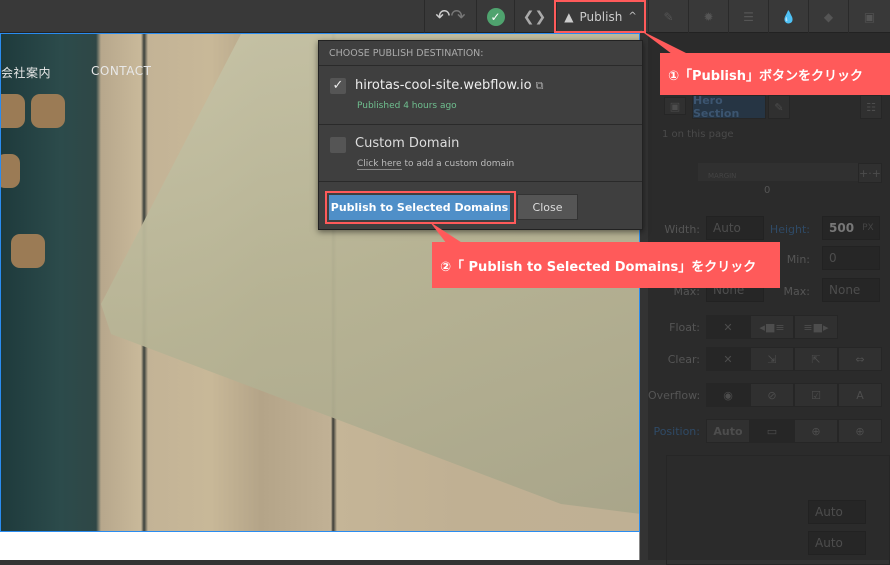 This screenshot has height=565, width=890. What do you see at coordinates (775, 74) in the screenshot?
I see `callout-1: ①「Publish」ボタンをクリック` at bounding box center [775, 74].